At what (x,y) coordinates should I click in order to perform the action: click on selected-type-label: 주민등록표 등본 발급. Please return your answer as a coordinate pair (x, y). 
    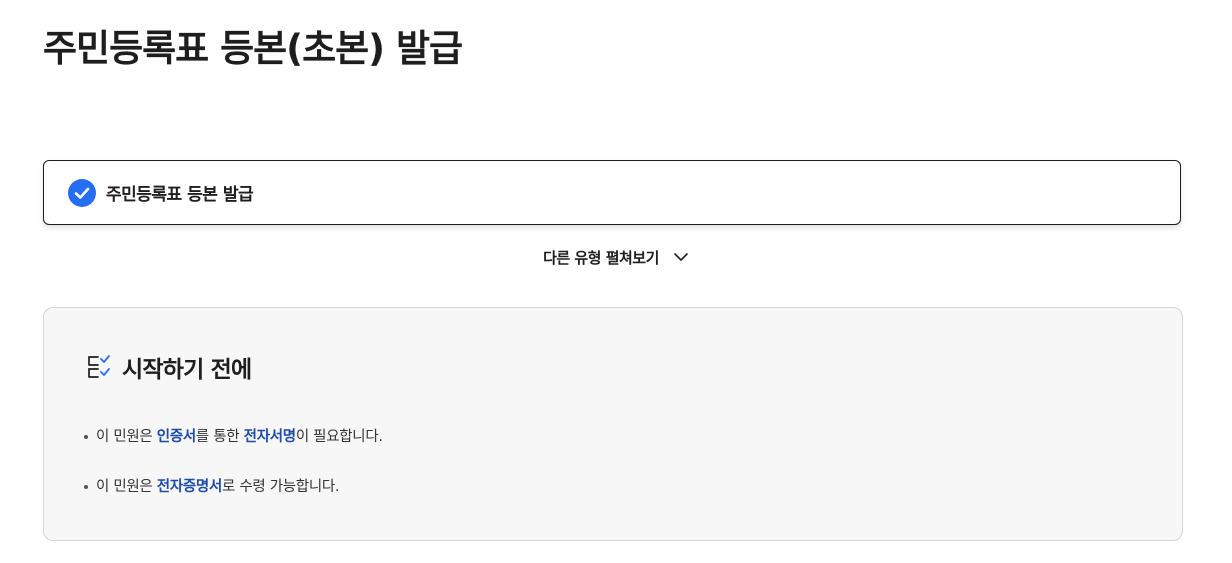
    Looking at the image, I should click on (180, 195).